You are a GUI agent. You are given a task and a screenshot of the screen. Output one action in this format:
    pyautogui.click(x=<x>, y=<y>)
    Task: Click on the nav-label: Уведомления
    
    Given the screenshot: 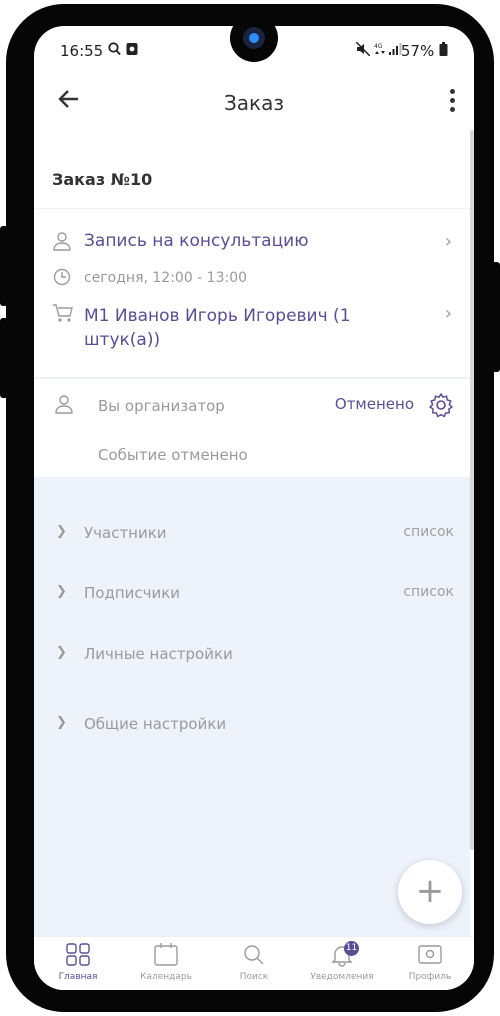 What is the action you would take?
    pyautogui.click(x=342, y=977)
    